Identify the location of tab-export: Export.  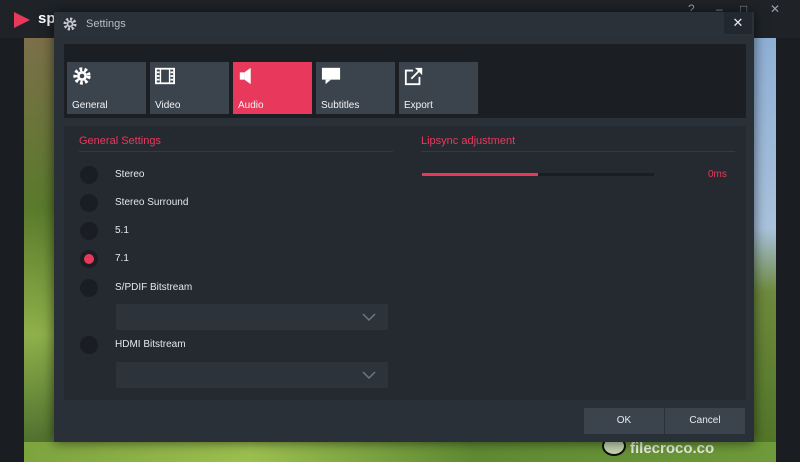
(438, 88).